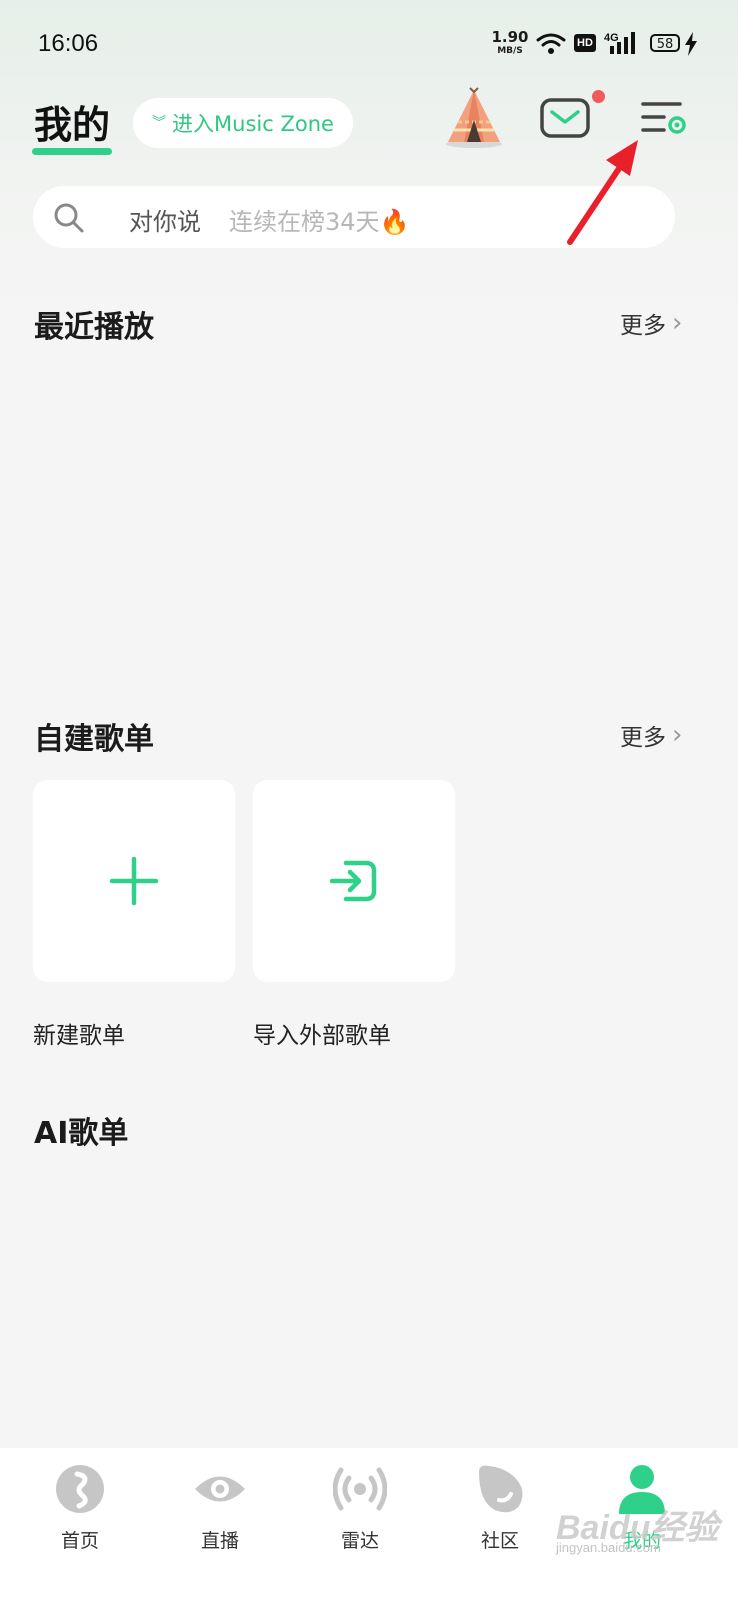 Image resolution: width=738 pixels, height=1600 pixels. Describe the element at coordinates (501, 1489) in the screenshot. I see `community-icon` at that location.